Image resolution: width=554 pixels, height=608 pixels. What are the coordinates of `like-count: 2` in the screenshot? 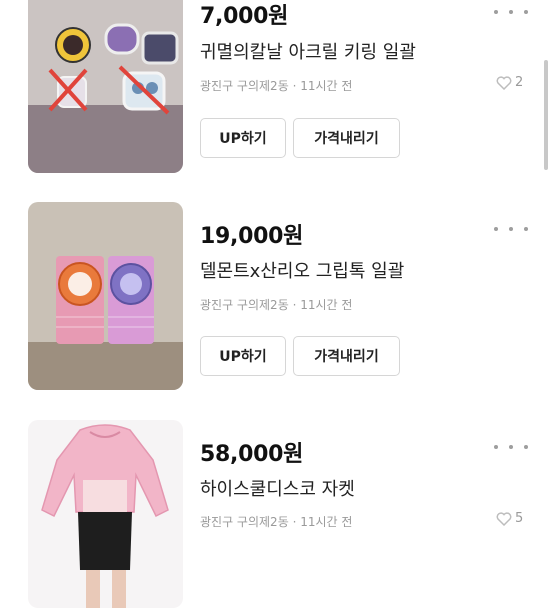 It's located at (509, 82).